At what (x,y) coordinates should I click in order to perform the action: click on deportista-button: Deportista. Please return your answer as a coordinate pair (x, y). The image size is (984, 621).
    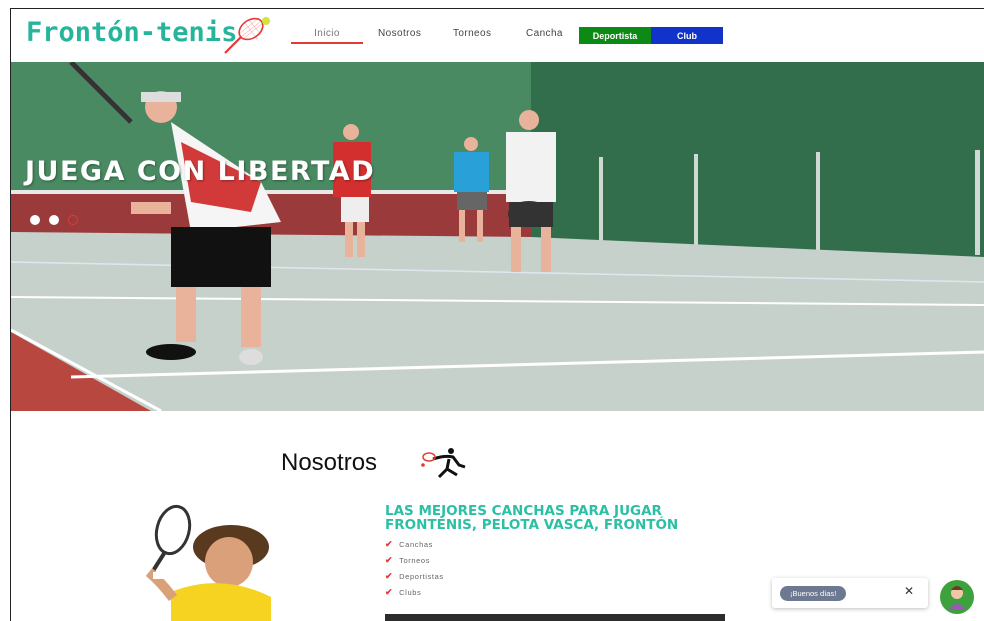
    Looking at the image, I should click on (615, 35).